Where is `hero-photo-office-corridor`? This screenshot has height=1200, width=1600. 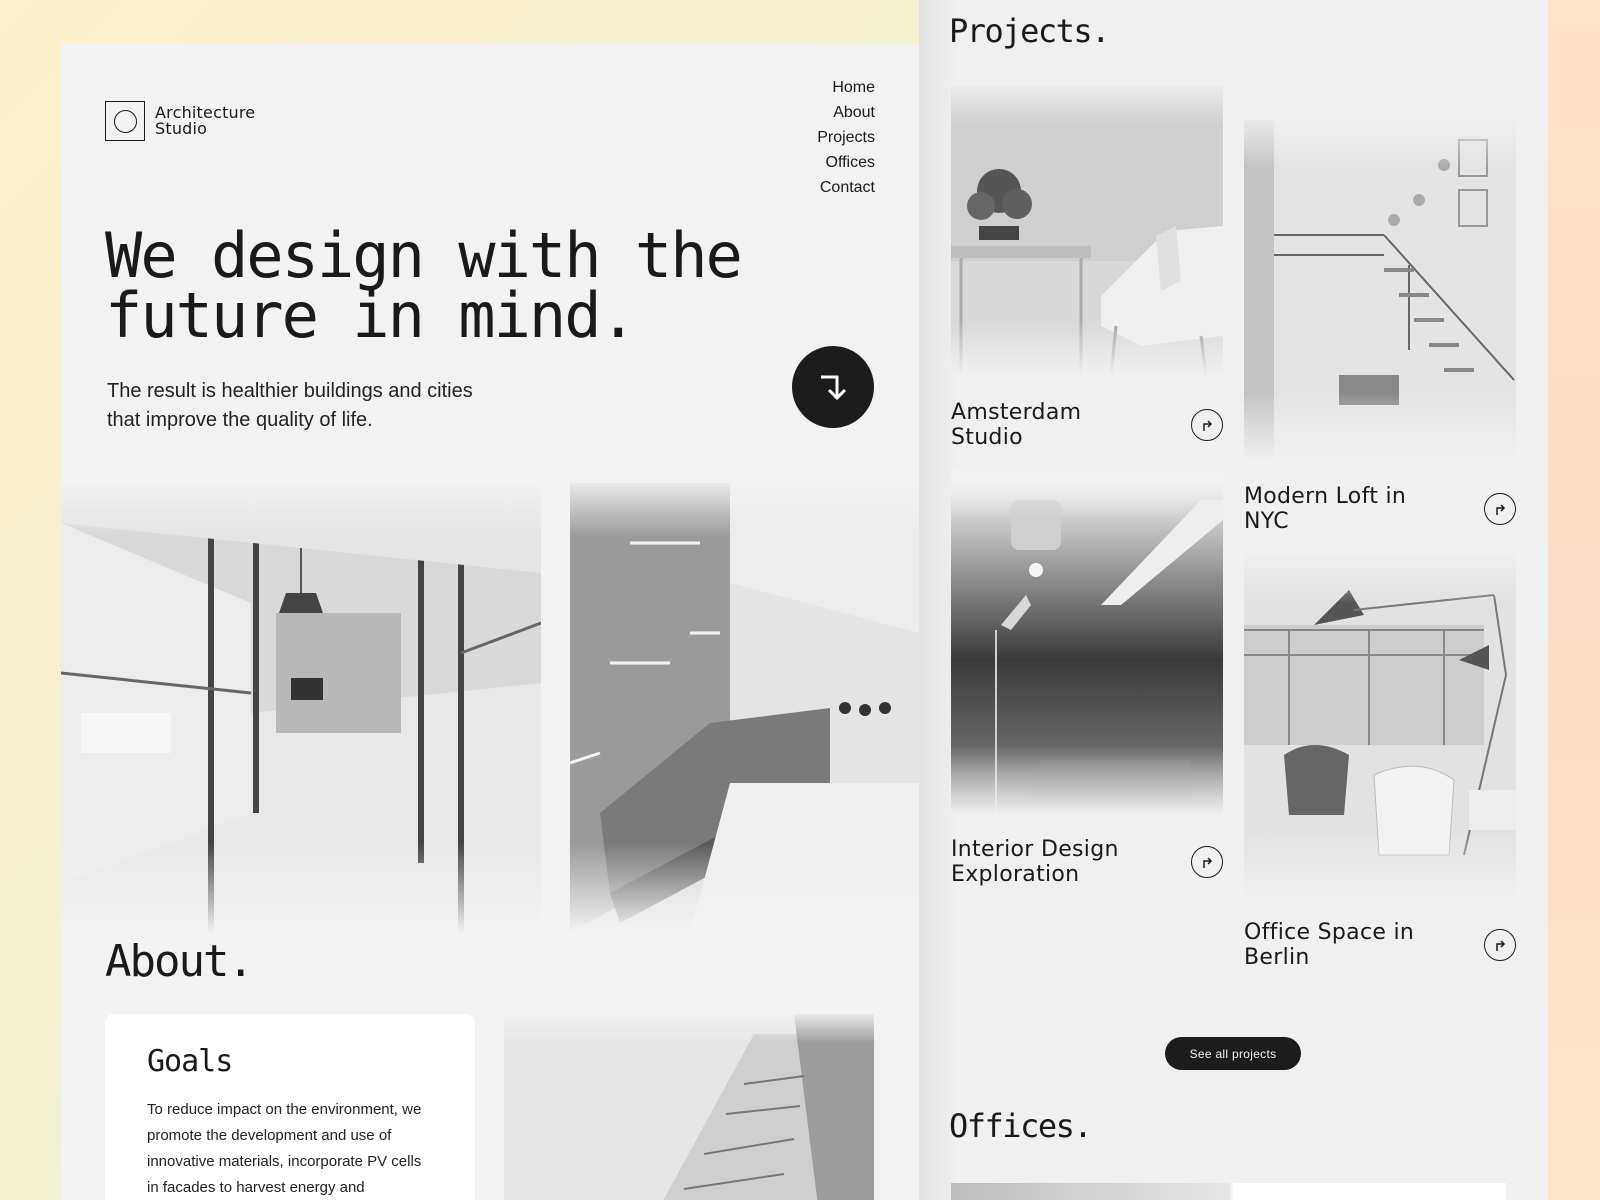 hero-photo-office-corridor is located at coordinates (301, 708).